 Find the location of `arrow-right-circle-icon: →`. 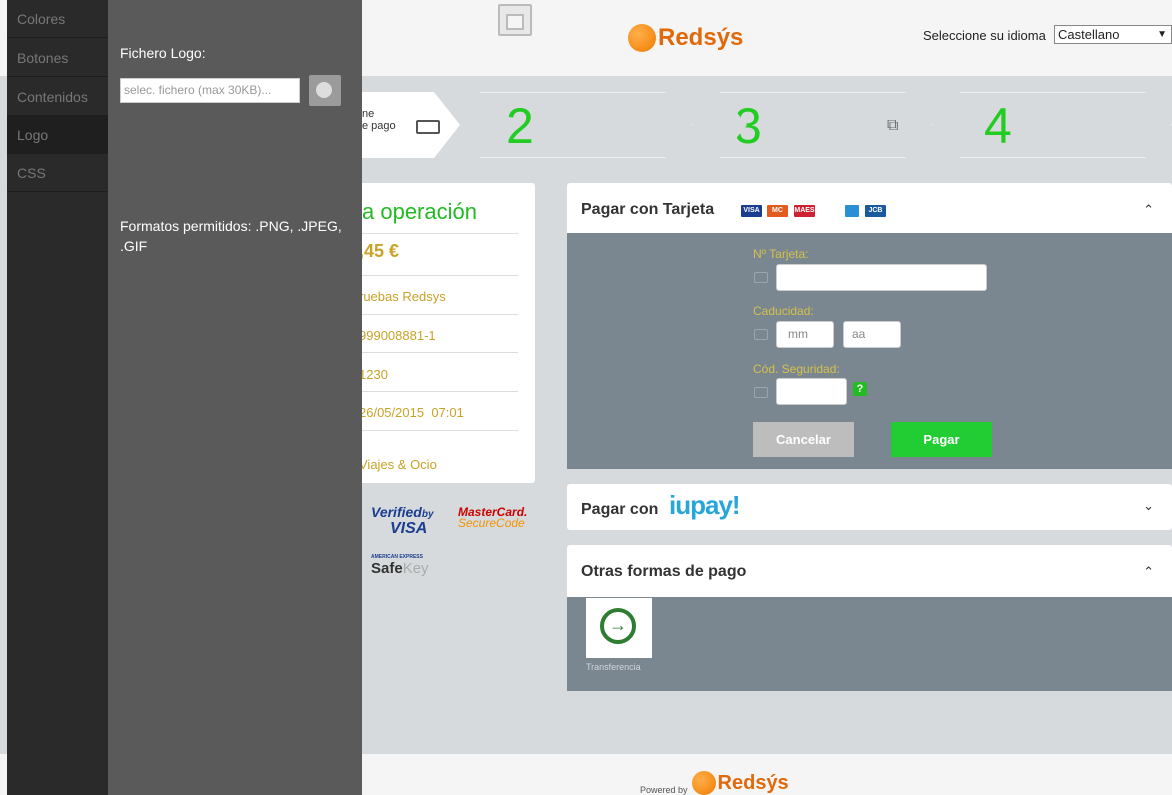

arrow-right-circle-icon: → is located at coordinates (618, 626).